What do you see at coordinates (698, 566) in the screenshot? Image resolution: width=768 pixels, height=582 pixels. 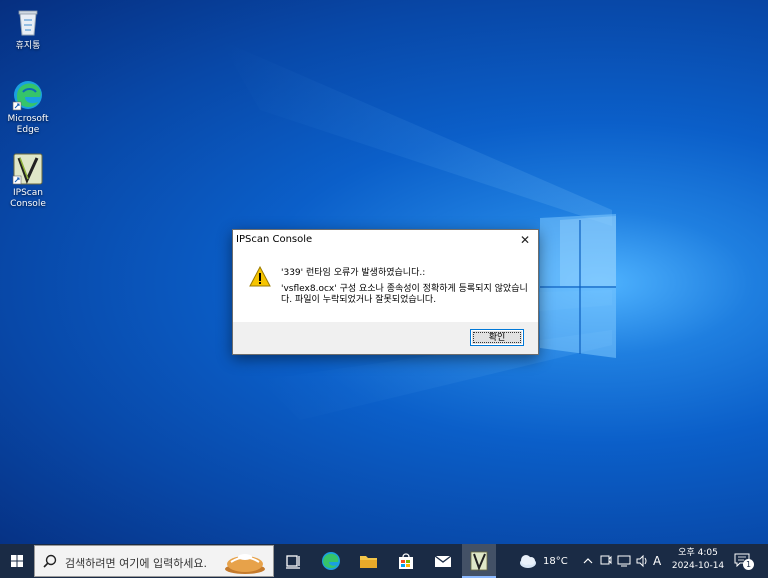 I see `clock-date: 2024-10-14` at bounding box center [698, 566].